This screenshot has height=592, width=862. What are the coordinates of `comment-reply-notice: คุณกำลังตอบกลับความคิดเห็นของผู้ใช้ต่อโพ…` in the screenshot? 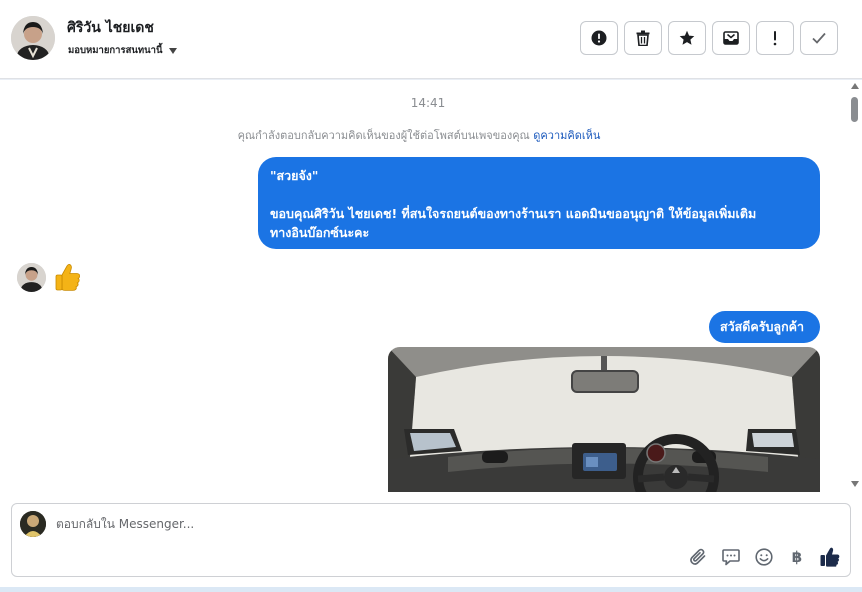 It's located at (419, 135).